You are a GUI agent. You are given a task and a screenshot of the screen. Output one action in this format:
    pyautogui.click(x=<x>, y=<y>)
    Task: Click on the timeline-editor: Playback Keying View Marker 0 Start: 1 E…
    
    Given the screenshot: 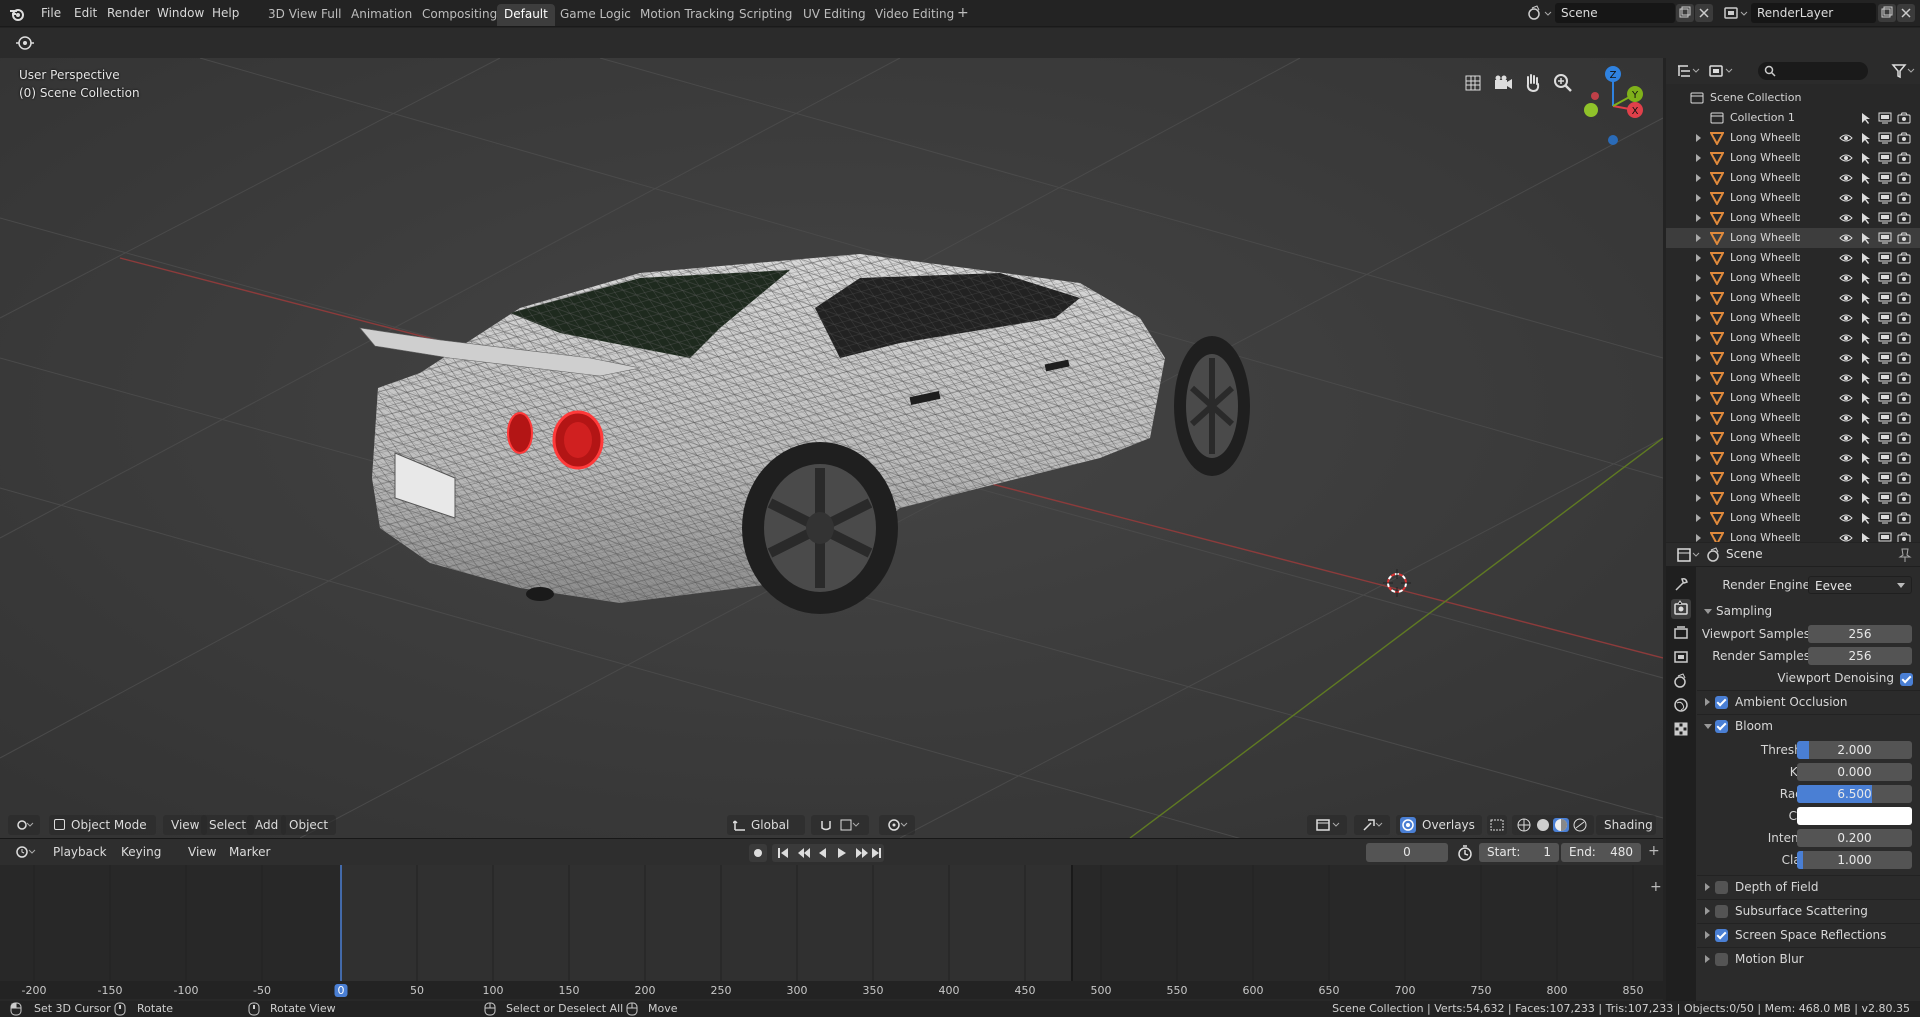 What is the action you would take?
    pyautogui.click(x=831, y=919)
    